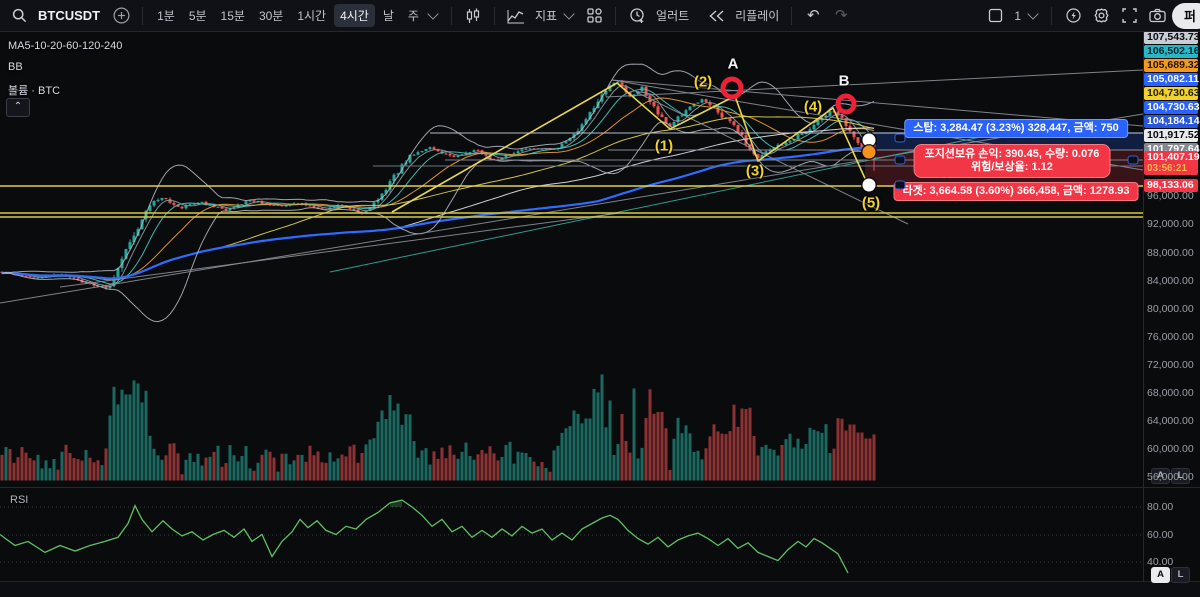  What do you see at coordinates (1012, 154) in the screenshot?
I see `position-pnl-line1: 포지션보유 손익: 390.45, 수량: 0.076` at bounding box center [1012, 154].